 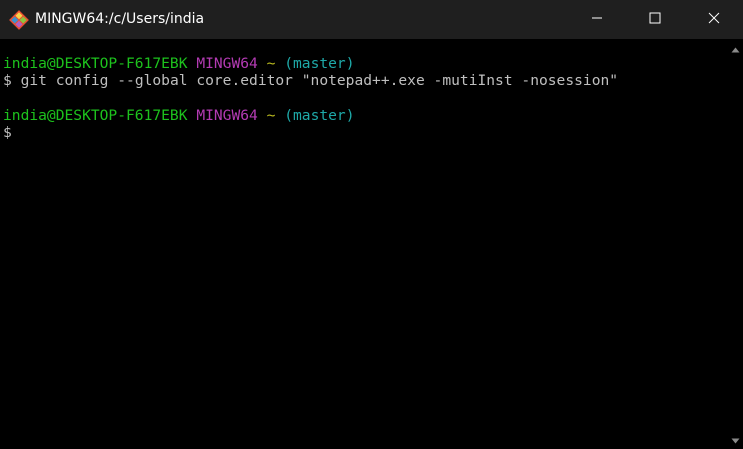 What do you see at coordinates (365, 132) in the screenshot?
I see `command-line: $` at bounding box center [365, 132].